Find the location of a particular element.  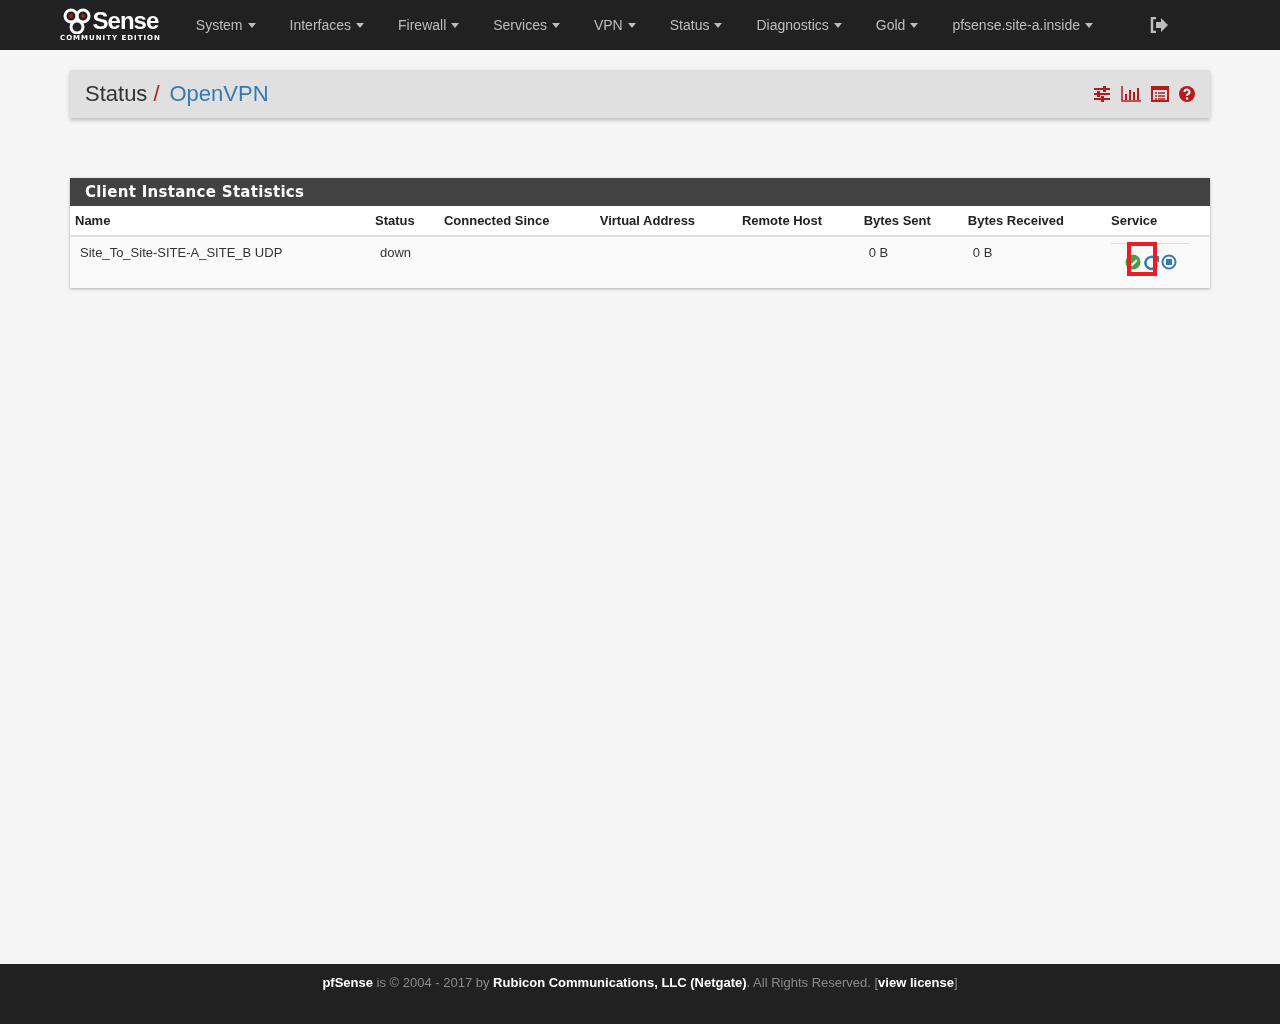

nav-menu: VPN is located at coordinates (614, 25).